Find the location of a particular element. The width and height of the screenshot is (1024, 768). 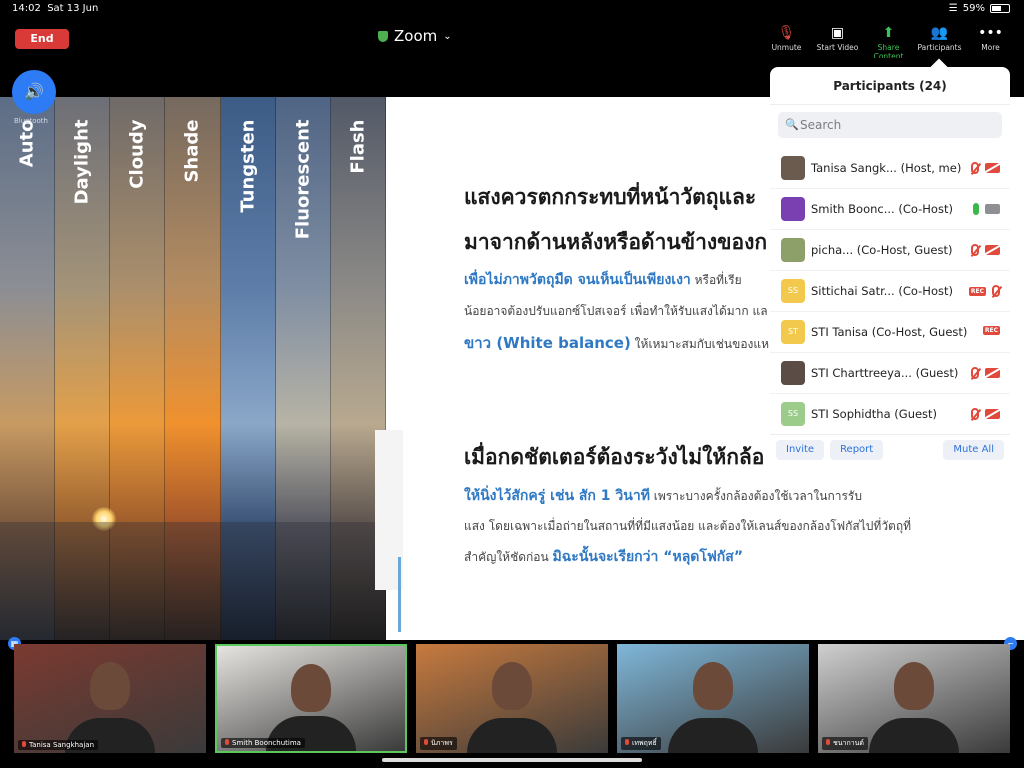

avatar: SS is located at coordinates (793, 291).